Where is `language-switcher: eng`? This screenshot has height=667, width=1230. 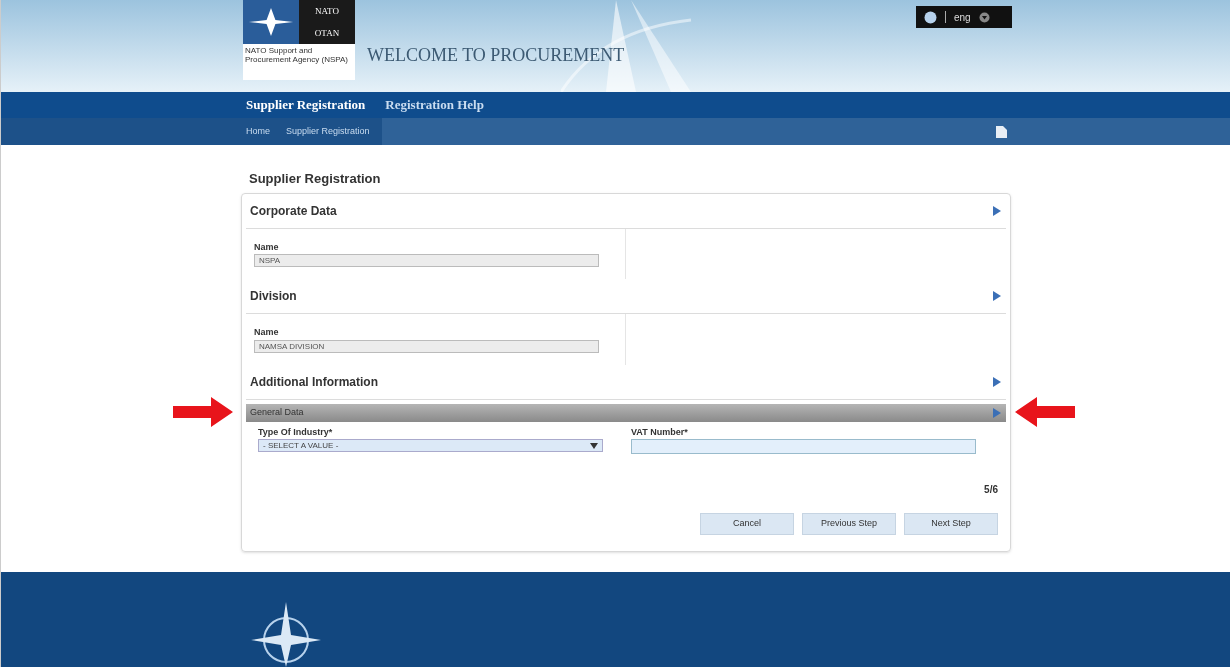 language-switcher: eng is located at coordinates (964, 17).